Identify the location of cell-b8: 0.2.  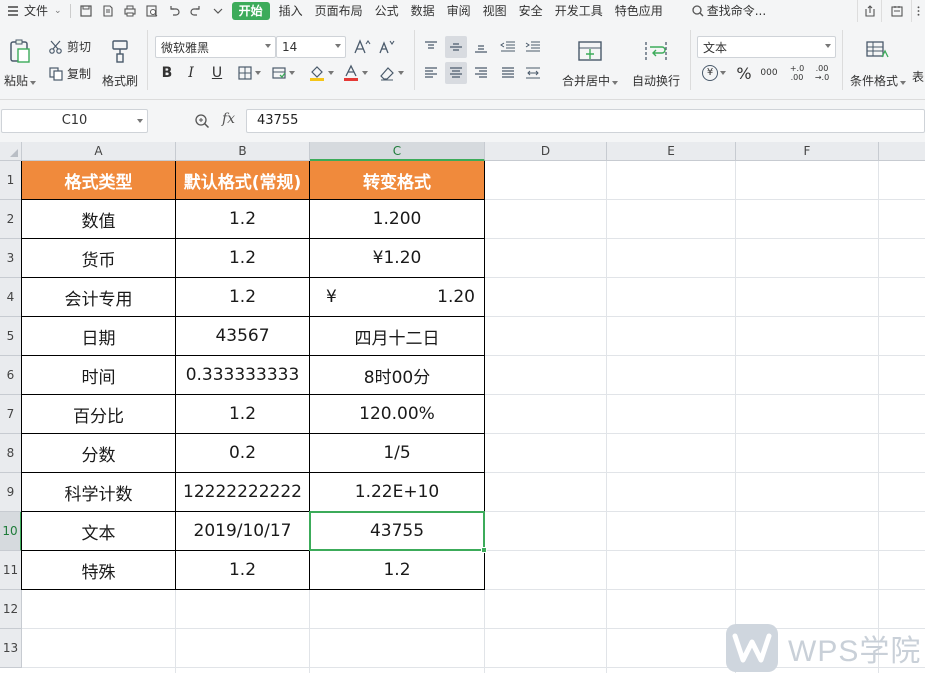
(242, 453).